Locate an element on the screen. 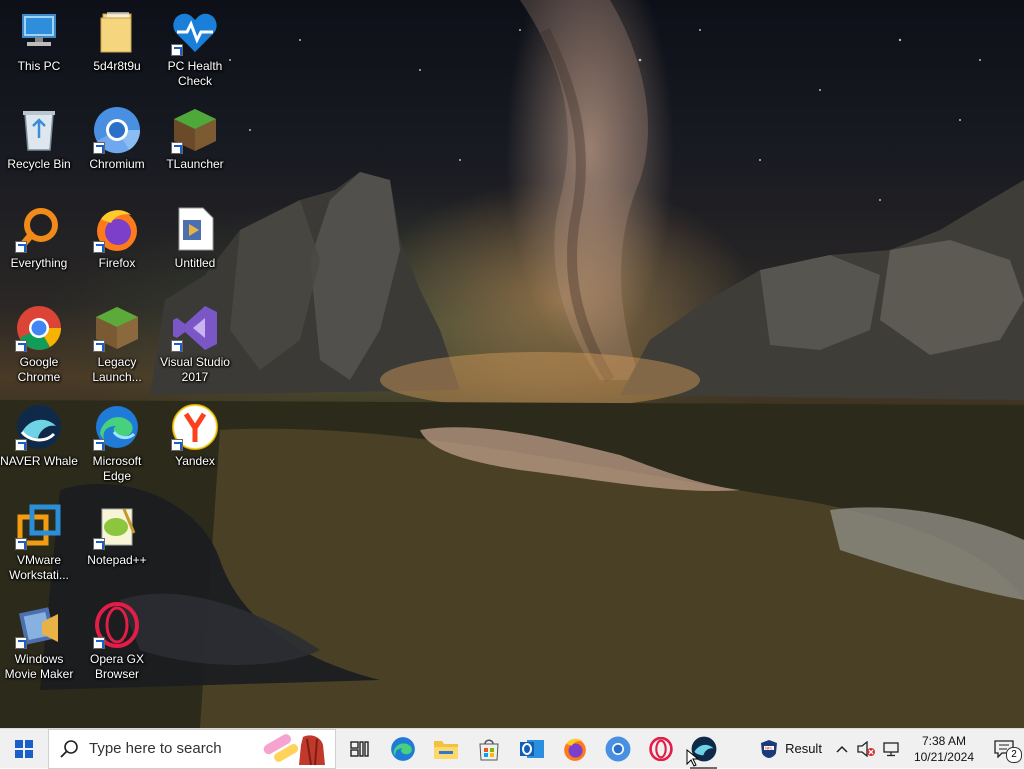 The image size is (1024, 769). clock: 7:38 AM 10/21/2024 is located at coordinates (944, 749).